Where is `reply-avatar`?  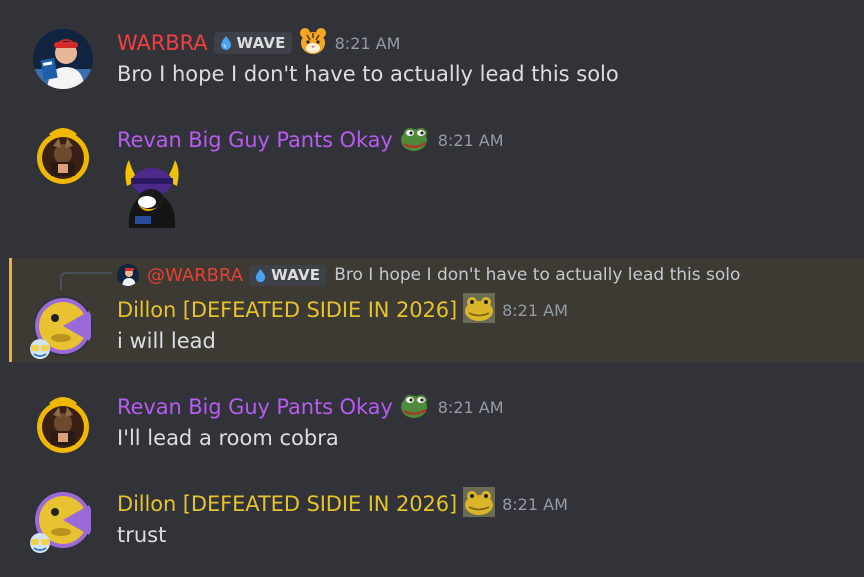 reply-avatar is located at coordinates (128, 275).